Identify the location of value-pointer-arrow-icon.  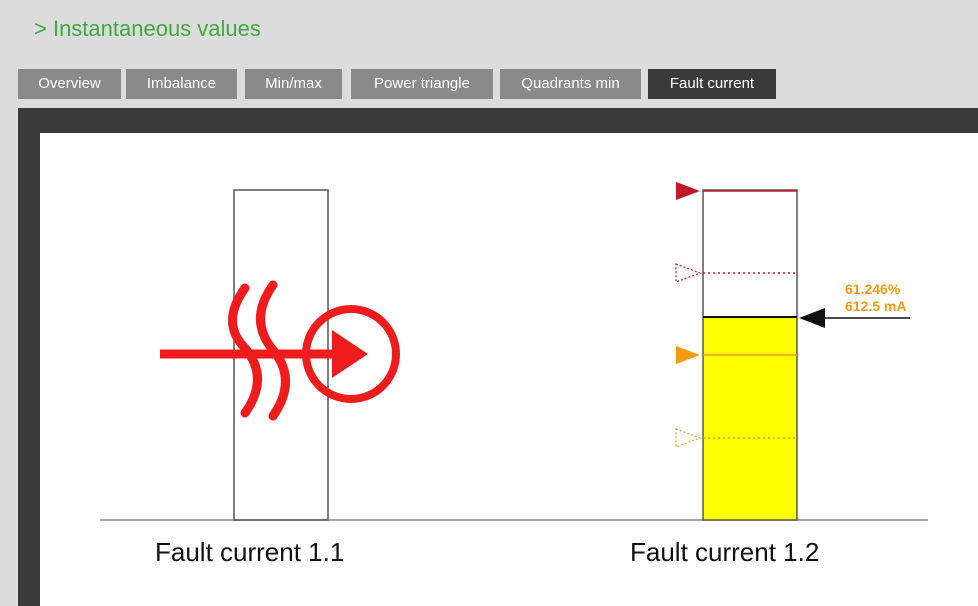
(812, 318).